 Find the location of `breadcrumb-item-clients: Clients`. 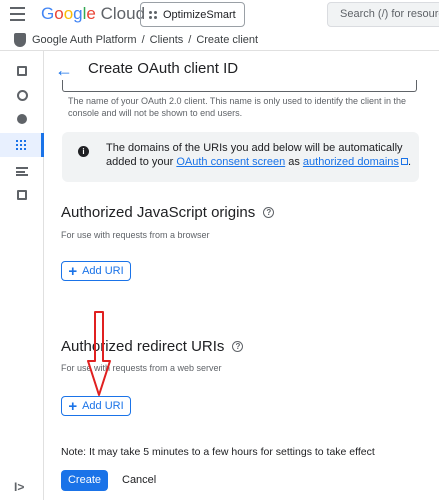

breadcrumb-item-clients: Clients is located at coordinates (167, 40).